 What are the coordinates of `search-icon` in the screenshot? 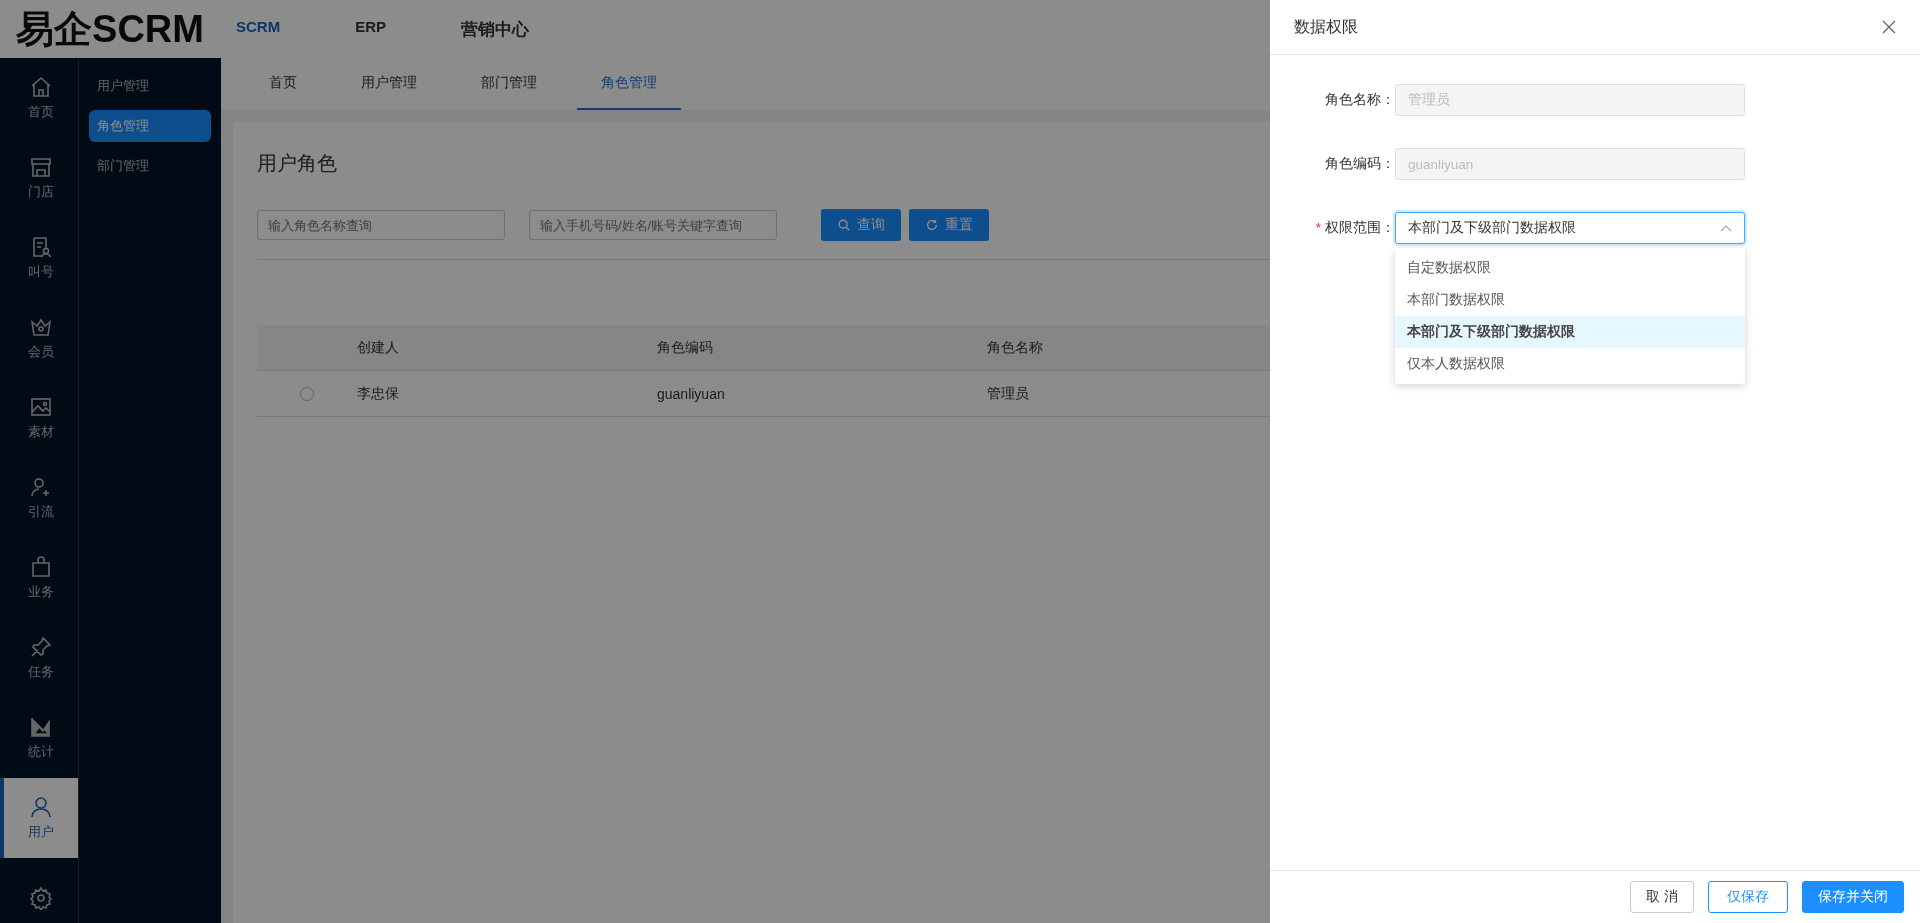 It's located at (844, 225).